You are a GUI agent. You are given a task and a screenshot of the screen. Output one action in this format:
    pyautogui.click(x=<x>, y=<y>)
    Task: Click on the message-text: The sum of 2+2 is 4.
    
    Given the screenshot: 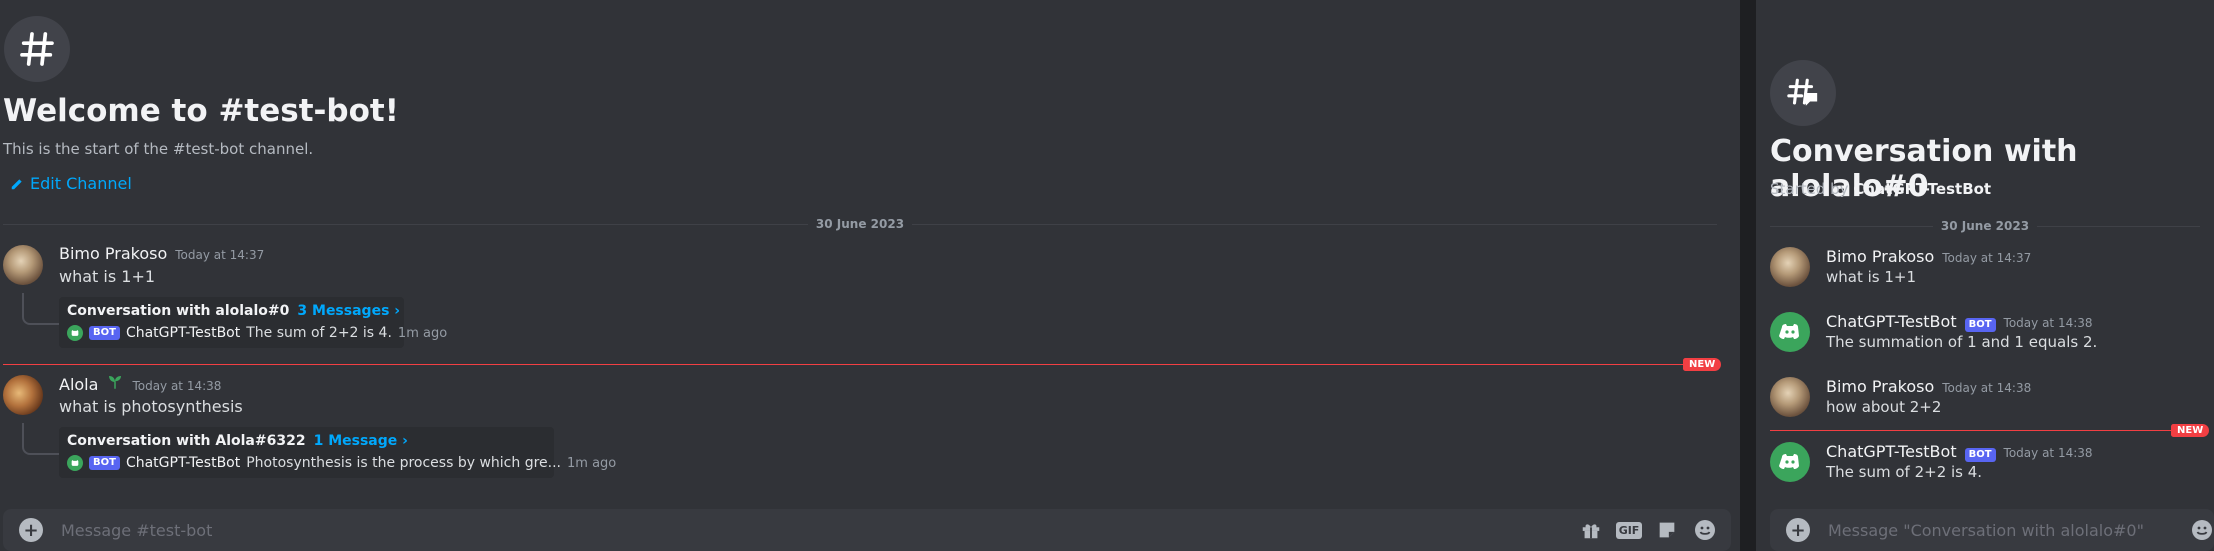 What is the action you would take?
    pyautogui.click(x=1904, y=472)
    